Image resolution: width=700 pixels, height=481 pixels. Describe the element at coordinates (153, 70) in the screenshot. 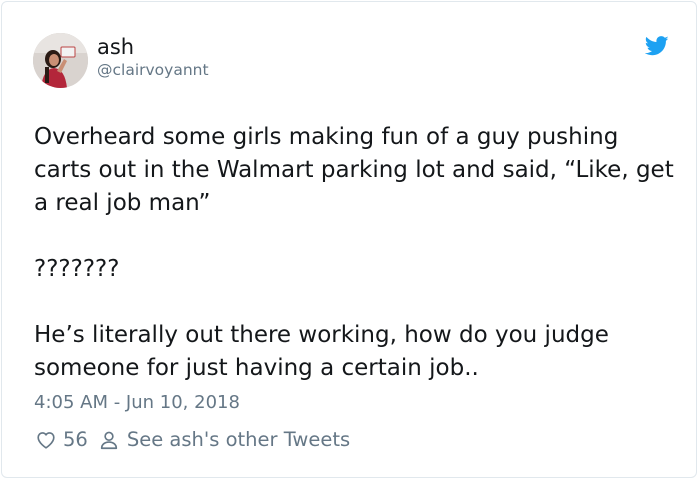

I see `user-handle: @clairvoyannt` at that location.